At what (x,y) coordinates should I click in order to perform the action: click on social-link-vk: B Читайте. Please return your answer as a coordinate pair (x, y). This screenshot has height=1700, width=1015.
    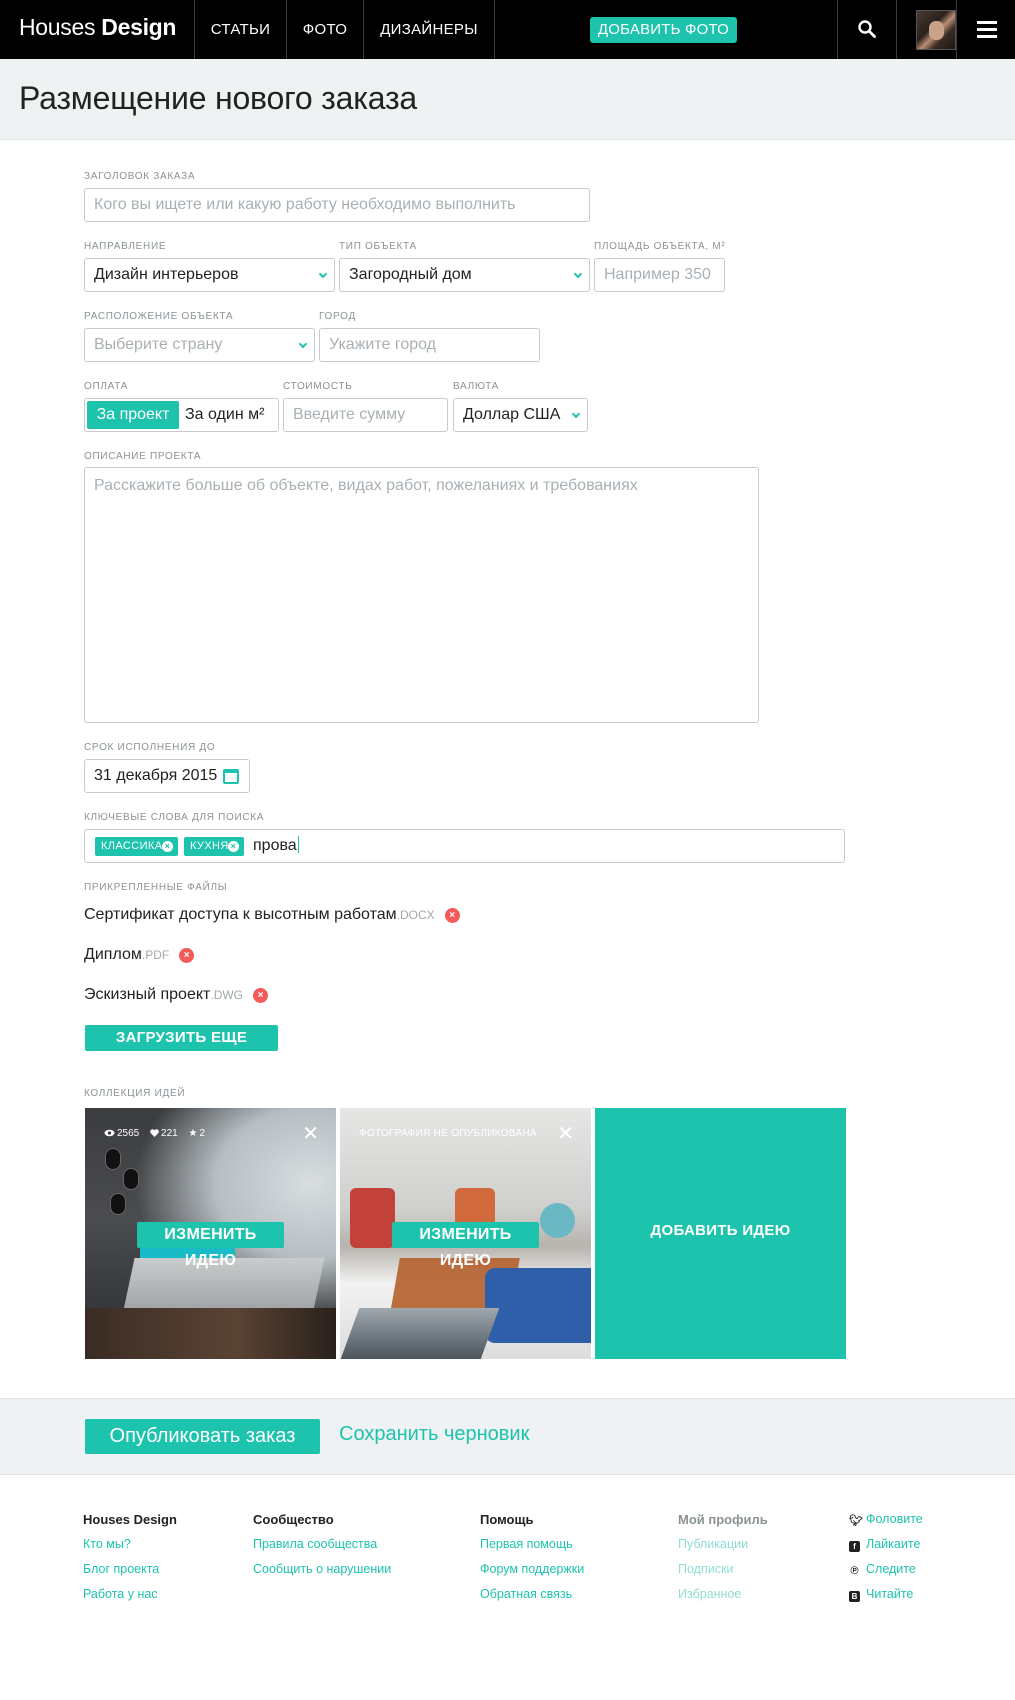
    Looking at the image, I should click on (886, 1595).